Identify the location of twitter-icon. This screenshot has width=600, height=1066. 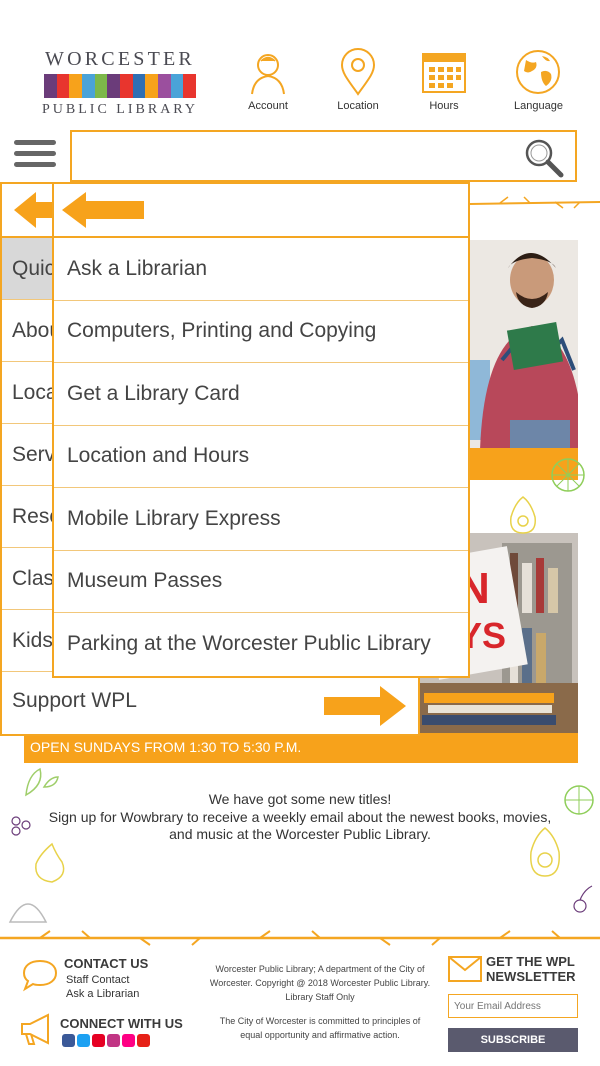
(83, 1040).